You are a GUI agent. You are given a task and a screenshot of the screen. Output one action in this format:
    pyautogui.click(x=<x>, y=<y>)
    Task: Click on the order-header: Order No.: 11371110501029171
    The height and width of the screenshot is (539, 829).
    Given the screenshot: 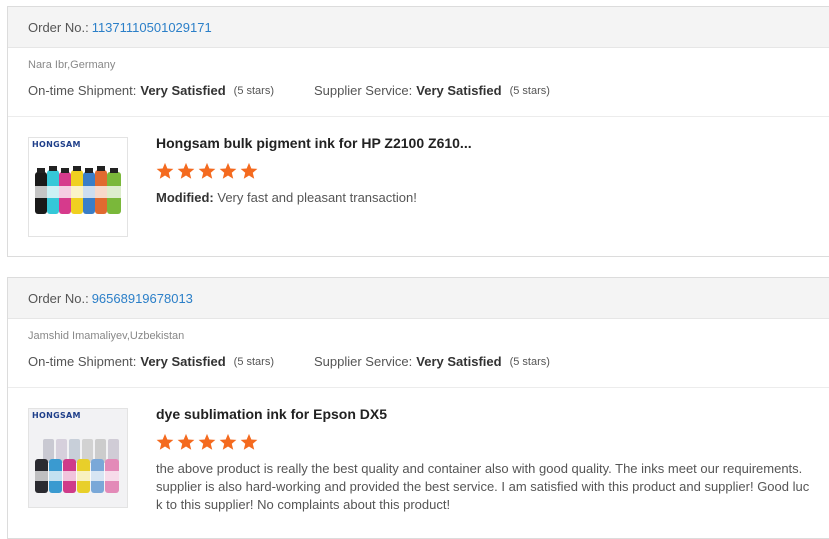 What is the action you would take?
    pyautogui.click(x=418, y=27)
    